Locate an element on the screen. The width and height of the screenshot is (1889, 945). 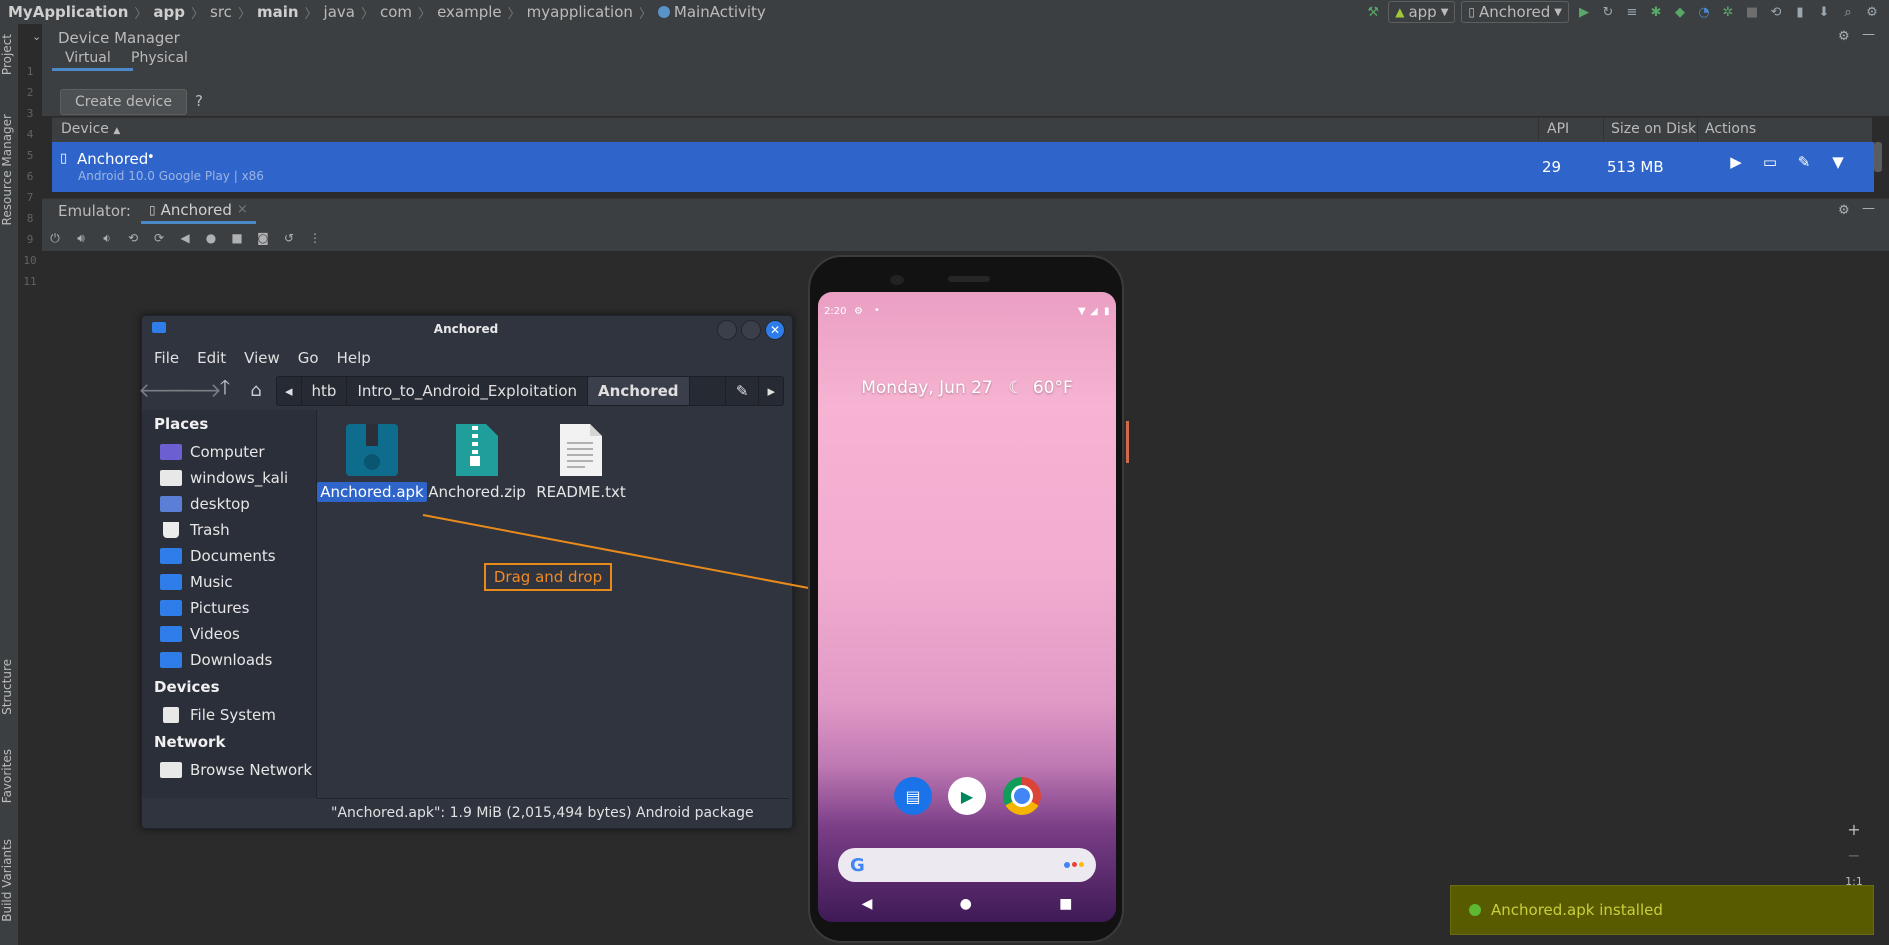
chrome-center is located at coordinates (1022, 796).